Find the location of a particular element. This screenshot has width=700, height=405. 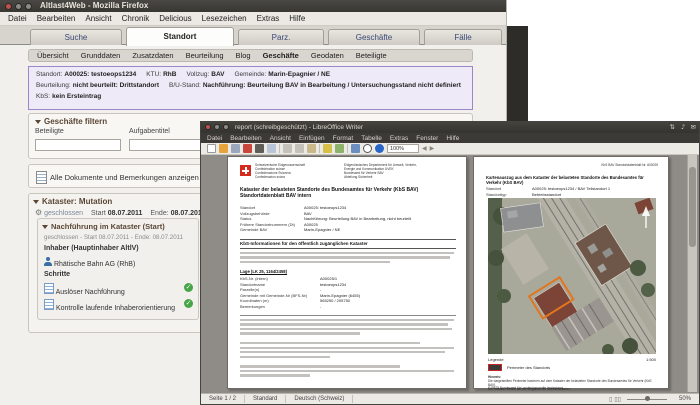

zoom-slider is located at coordinates (646, 398).